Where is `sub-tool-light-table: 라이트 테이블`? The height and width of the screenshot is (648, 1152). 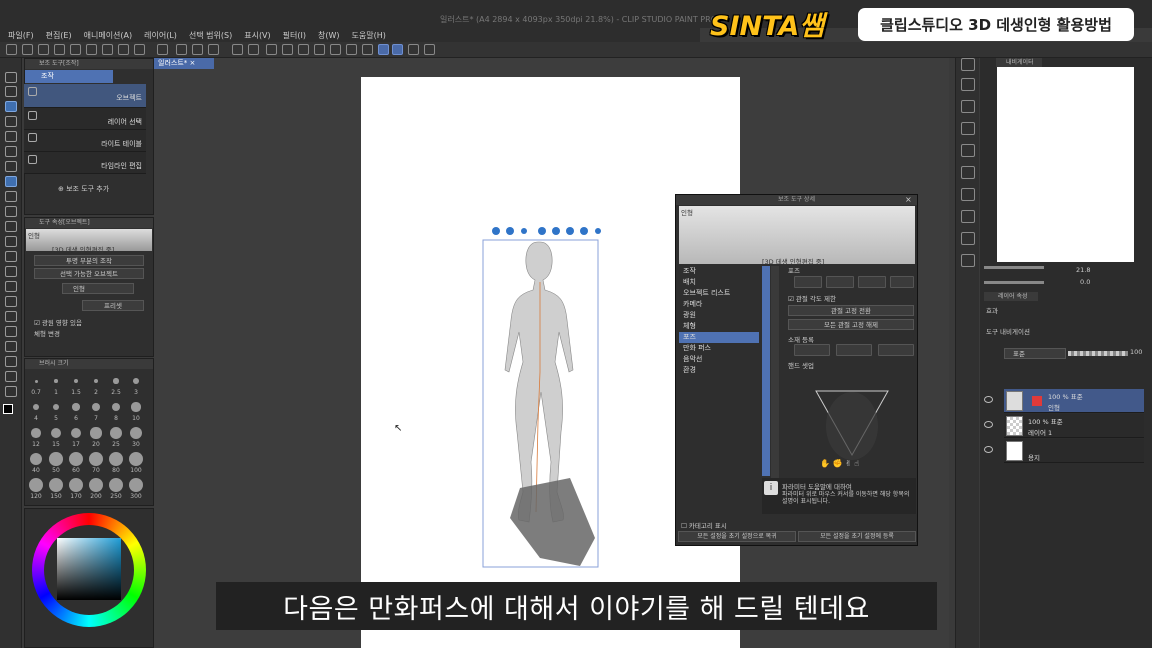 sub-tool-light-table: 라이트 테이블 is located at coordinates (85, 141).